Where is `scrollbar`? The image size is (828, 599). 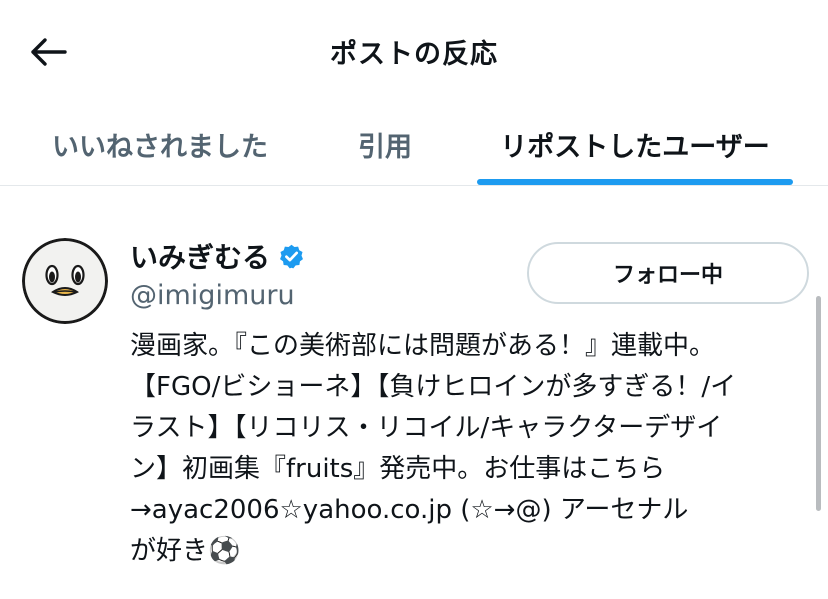
scrollbar is located at coordinates (818, 403).